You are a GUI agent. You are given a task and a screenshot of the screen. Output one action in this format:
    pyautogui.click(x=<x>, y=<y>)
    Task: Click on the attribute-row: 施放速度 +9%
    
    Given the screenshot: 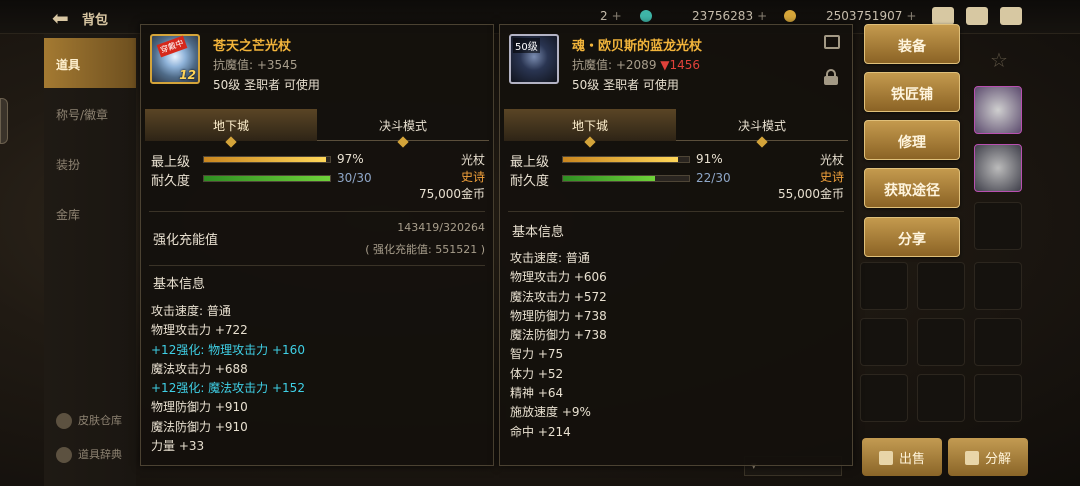 What is the action you would take?
    pyautogui.click(x=550, y=412)
    